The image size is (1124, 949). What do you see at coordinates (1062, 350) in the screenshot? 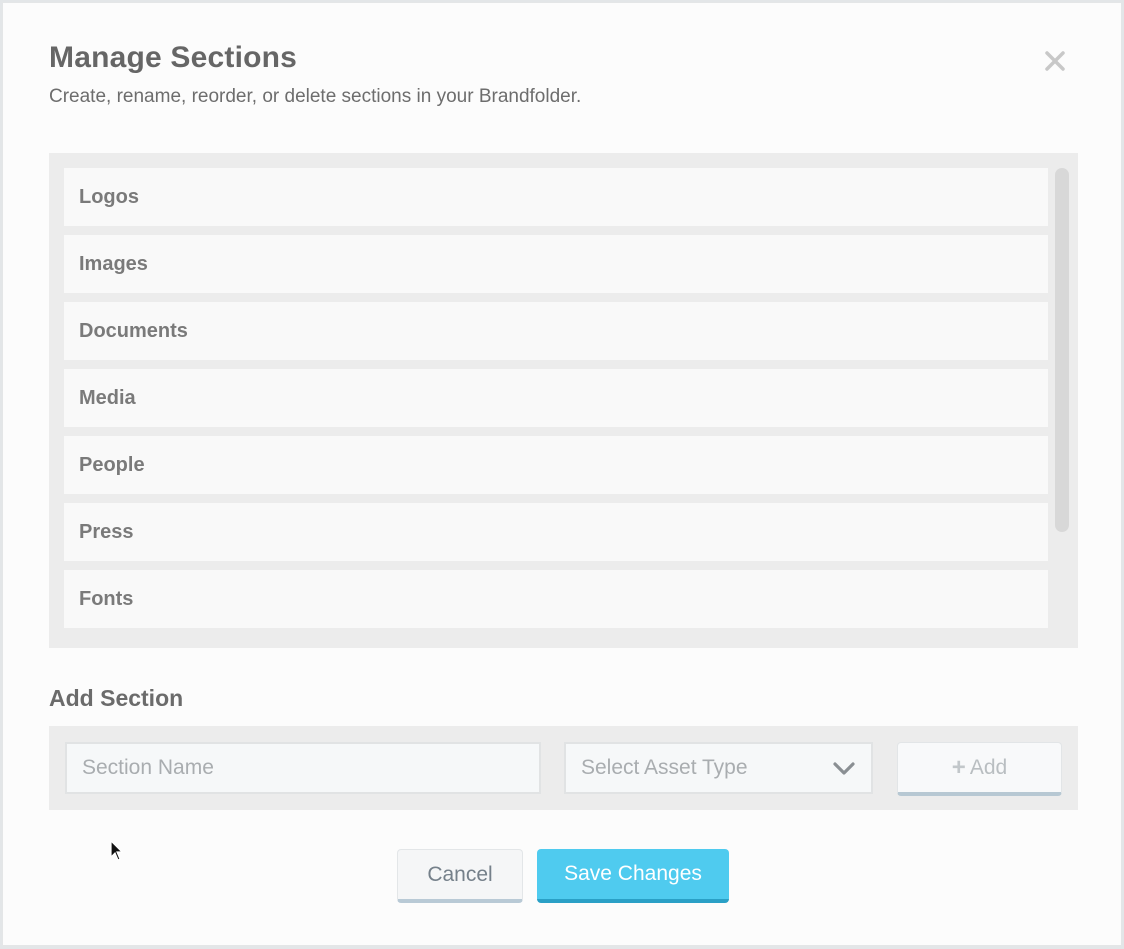
I see `scrollbar` at bounding box center [1062, 350].